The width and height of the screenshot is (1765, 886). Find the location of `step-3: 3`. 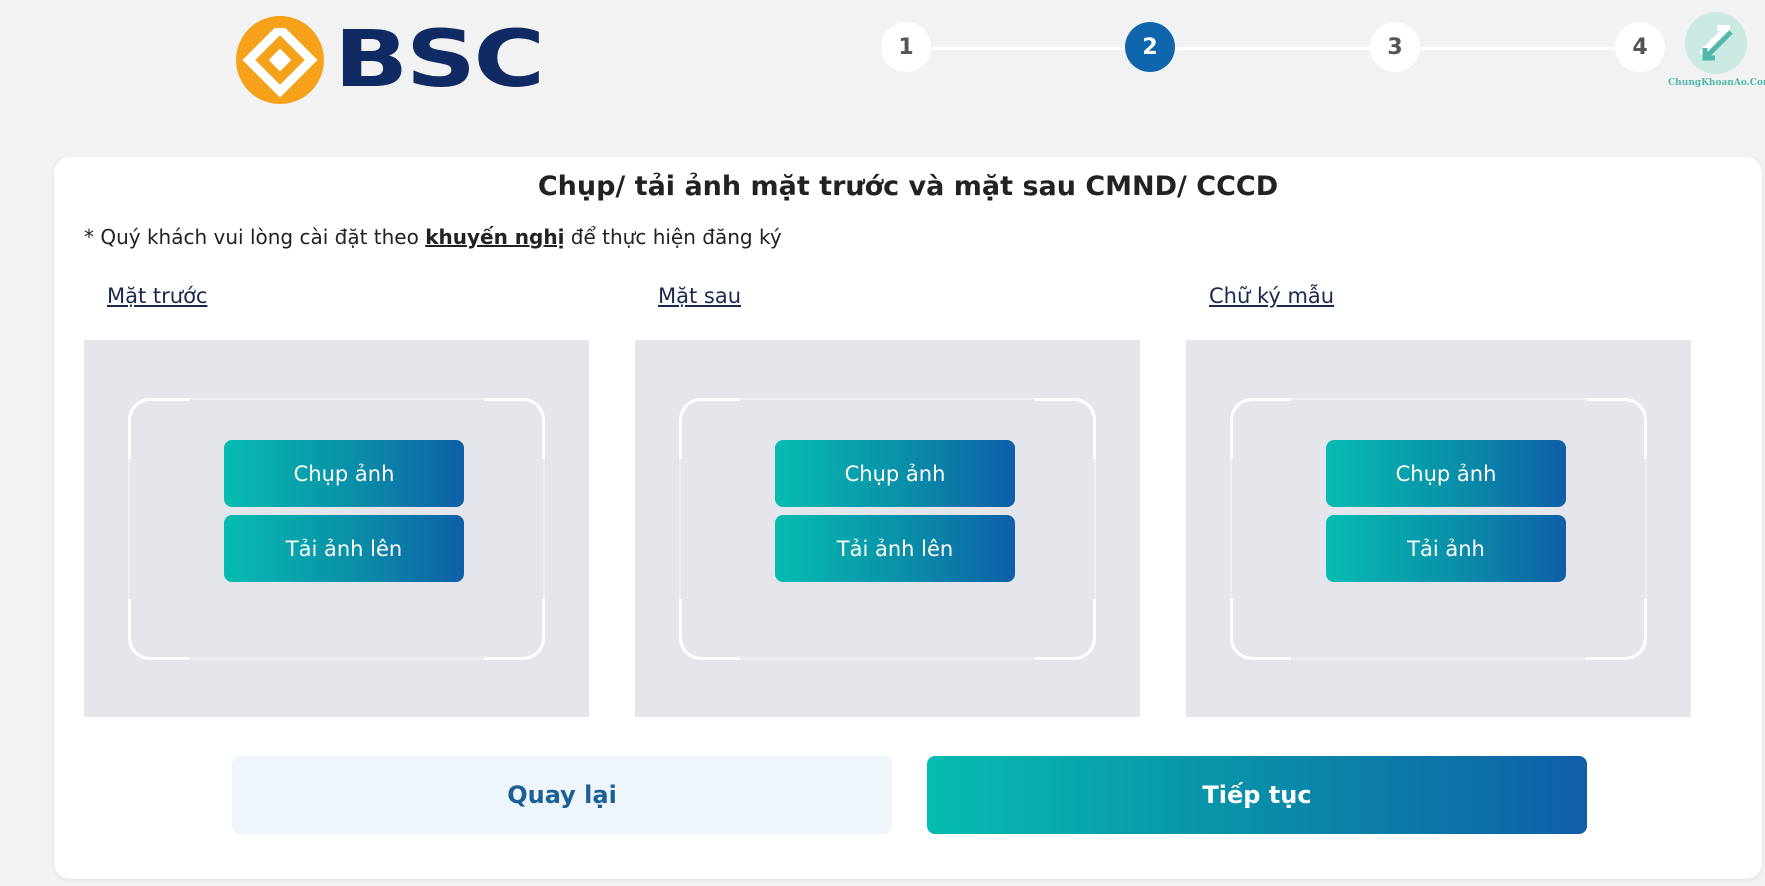

step-3: 3 is located at coordinates (1395, 47).